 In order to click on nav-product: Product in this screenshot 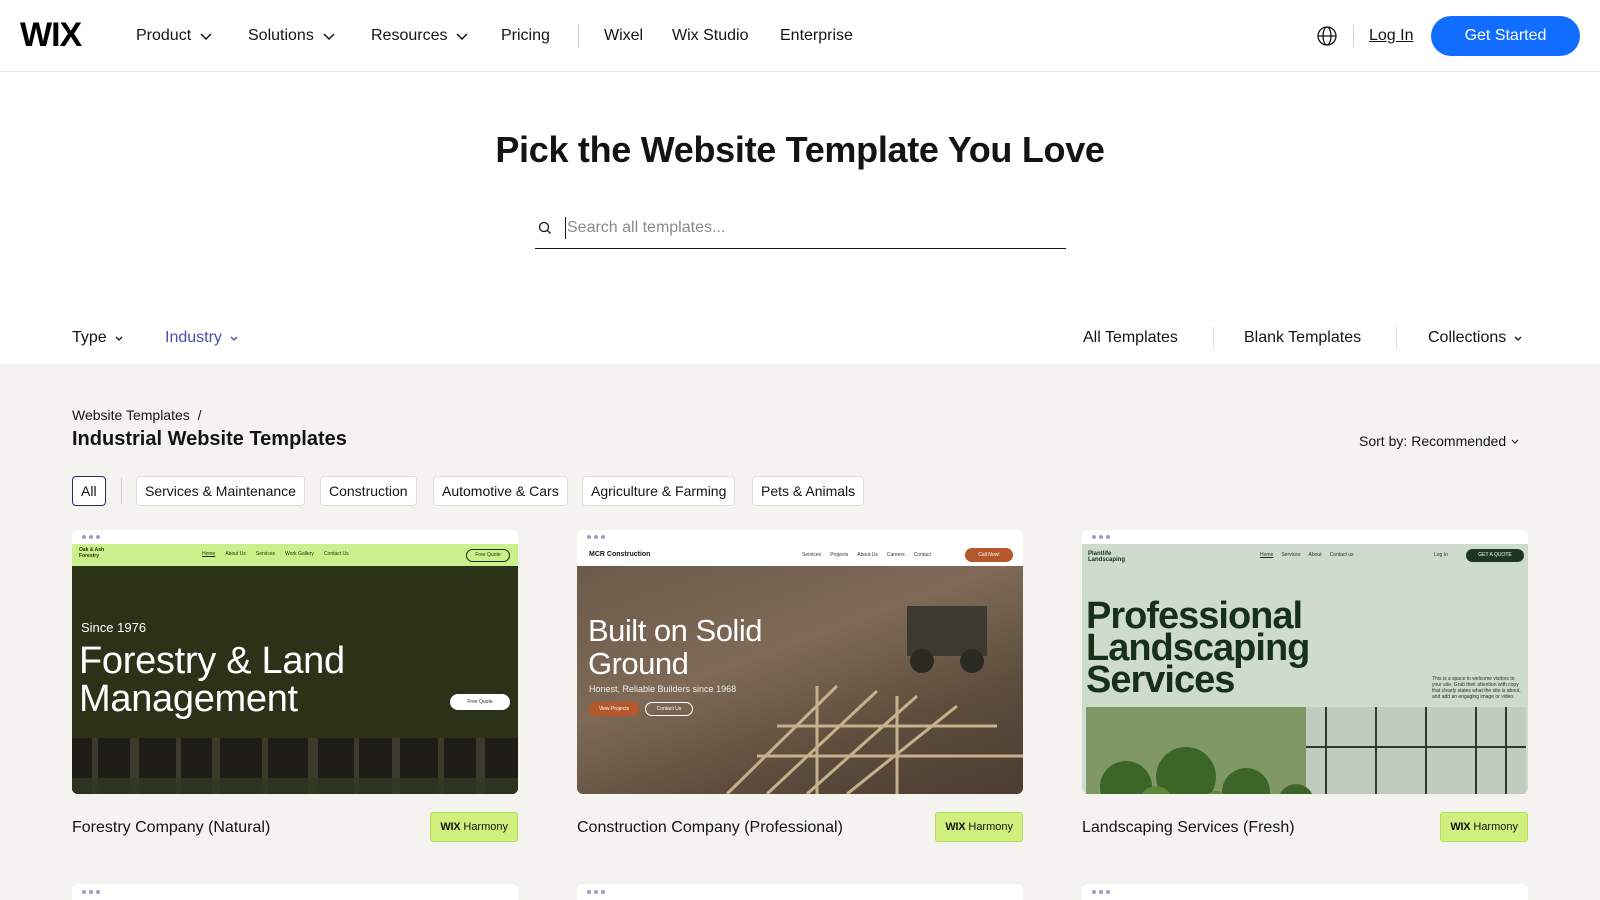, I will do `click(174, 36)`.